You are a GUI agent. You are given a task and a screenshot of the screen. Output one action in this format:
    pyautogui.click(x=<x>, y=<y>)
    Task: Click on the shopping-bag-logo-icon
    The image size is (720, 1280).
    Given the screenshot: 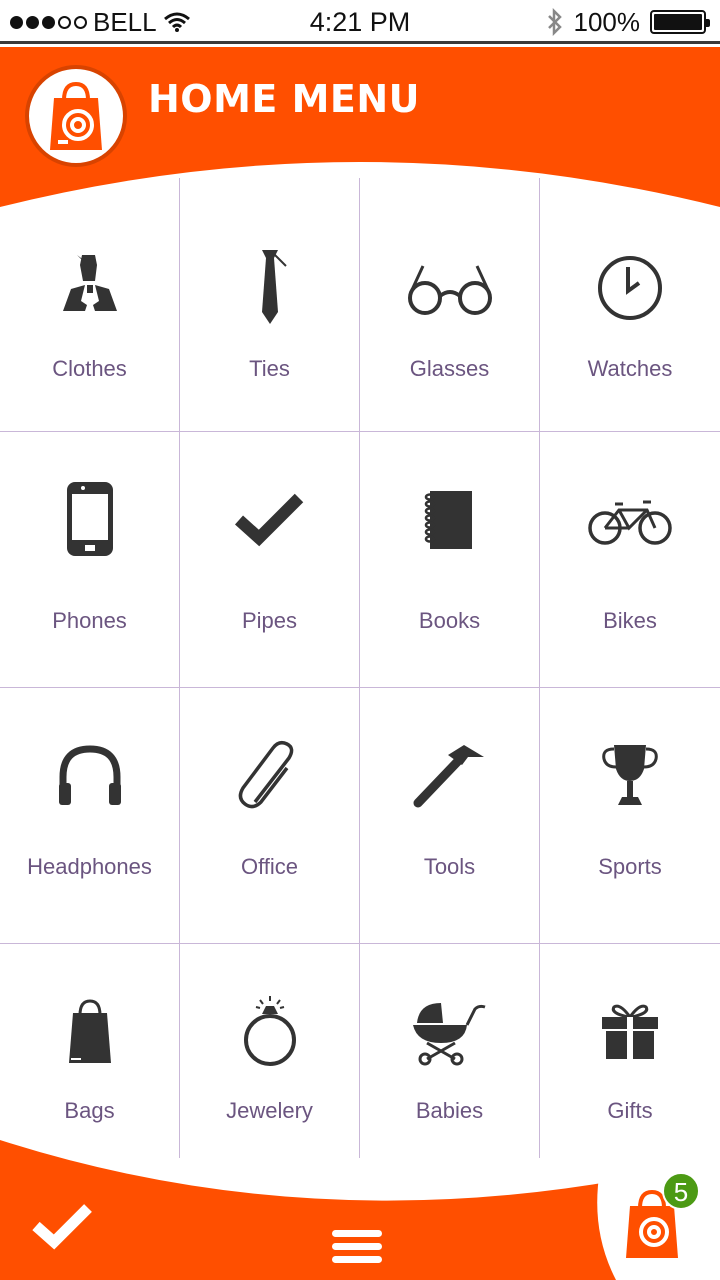 What is the action you would take?
    pyautogui.click(x=76, y=115)
    